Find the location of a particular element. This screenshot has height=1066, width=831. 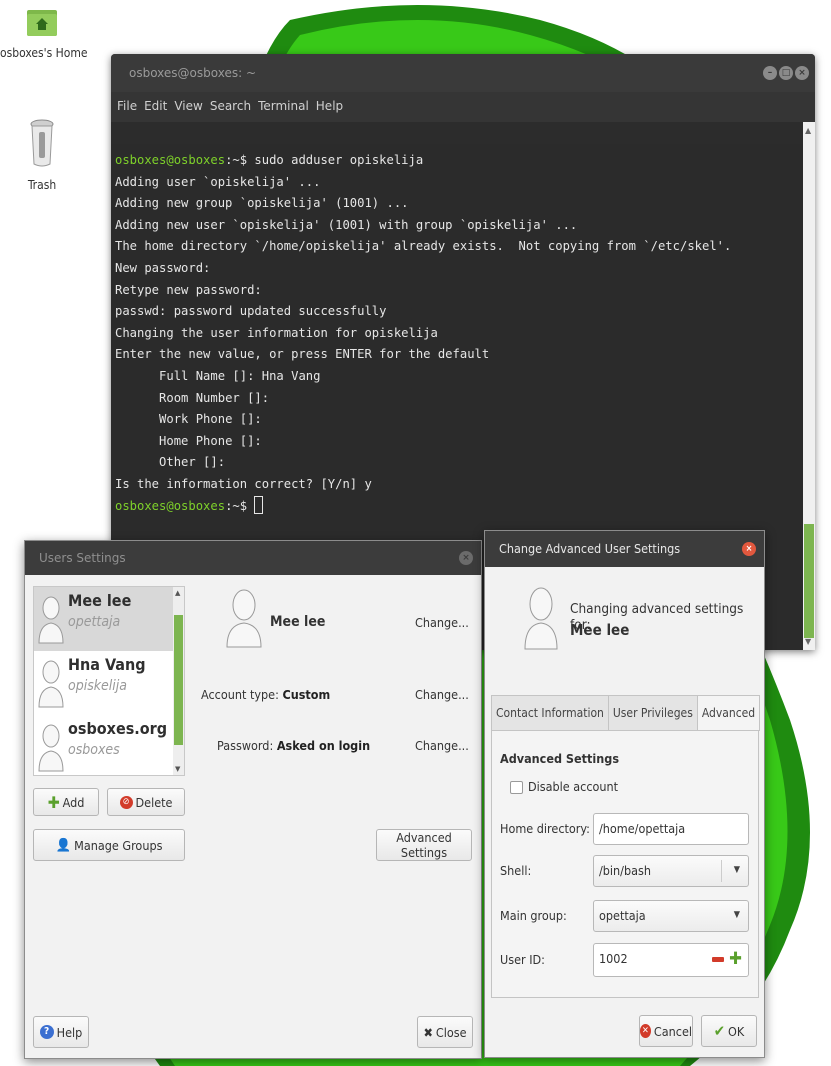

desktop-icon-home: osboxes's Home is located at coordinates (44, 33).